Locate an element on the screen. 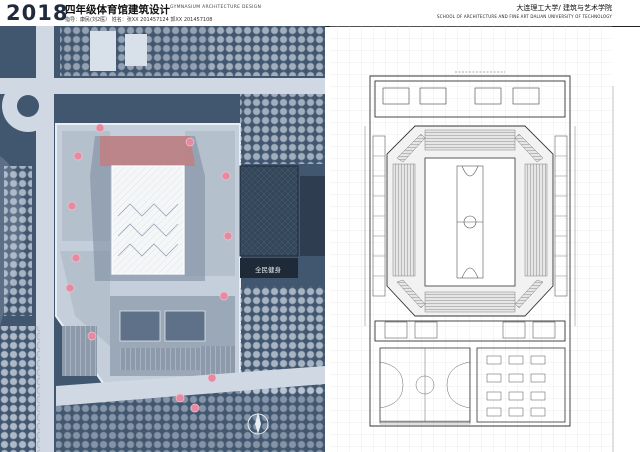 The width and height of the screenshot is (640, 452). parking-lot is located at coordinates (162, 359).